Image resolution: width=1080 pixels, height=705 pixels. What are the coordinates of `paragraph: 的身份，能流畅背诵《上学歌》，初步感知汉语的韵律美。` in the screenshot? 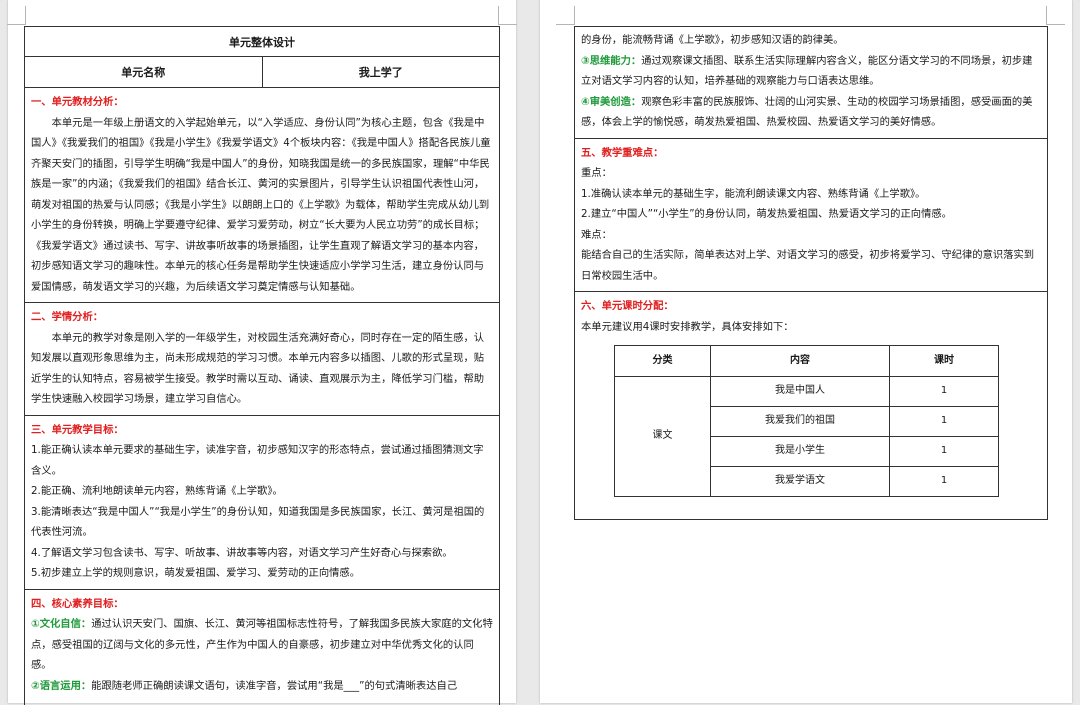 It's located at (712, 40).